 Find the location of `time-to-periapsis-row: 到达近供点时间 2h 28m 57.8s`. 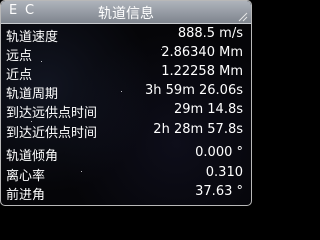

time-to-periapsis-row: 到达近供点时间 2h 28m 57.8s is located at coordinates (126, 131).